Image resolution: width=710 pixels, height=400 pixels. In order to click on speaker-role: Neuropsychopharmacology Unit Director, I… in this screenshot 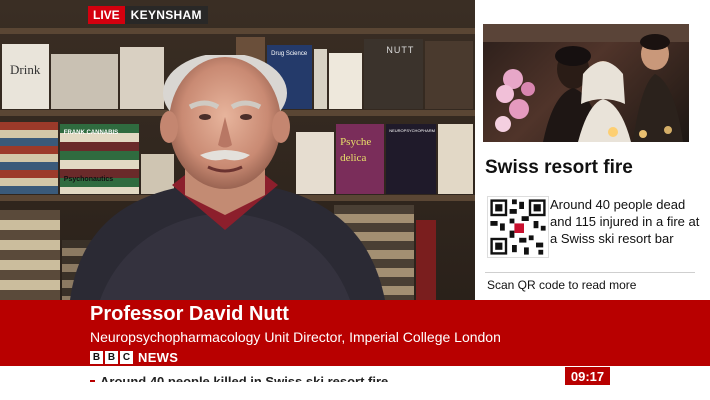, I will do `click(295, 337)`.